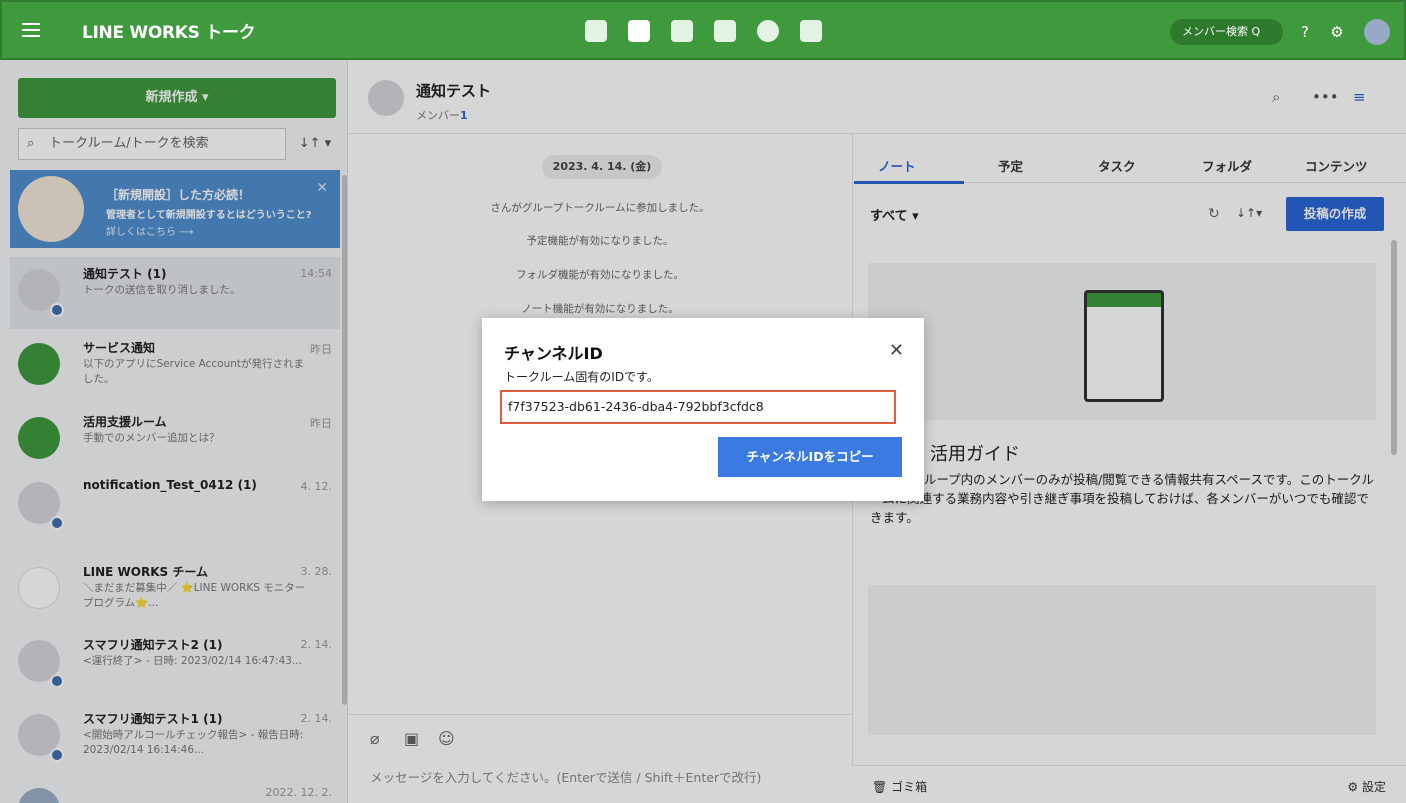 Image resolution: width=1406 pixels, height=803 pixels. Describe the element at coordinates (639, 31) in the screenshot. I see `talk-app-icon` at that location.